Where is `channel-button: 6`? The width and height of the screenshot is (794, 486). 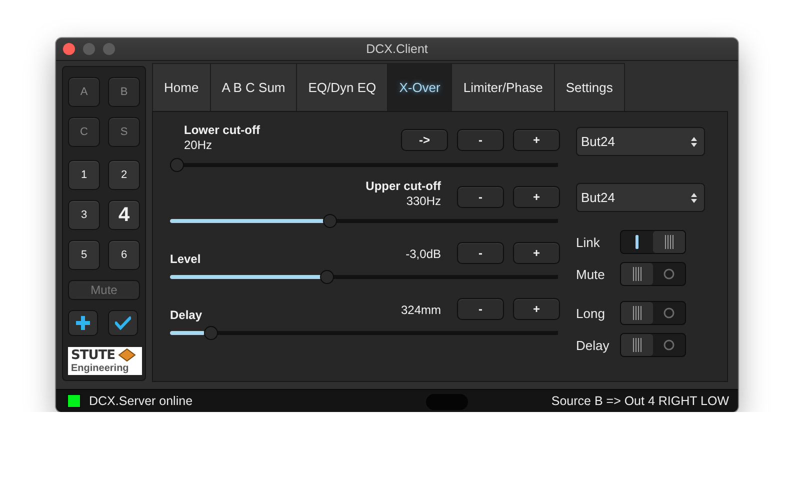
channel-button: 6 is located at coordinates (124, 255).